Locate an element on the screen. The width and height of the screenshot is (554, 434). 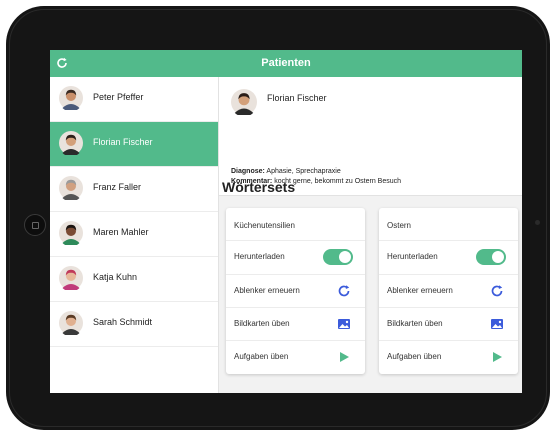
patient-list-item: Florian Fischer is located at coordinates (134, 144).